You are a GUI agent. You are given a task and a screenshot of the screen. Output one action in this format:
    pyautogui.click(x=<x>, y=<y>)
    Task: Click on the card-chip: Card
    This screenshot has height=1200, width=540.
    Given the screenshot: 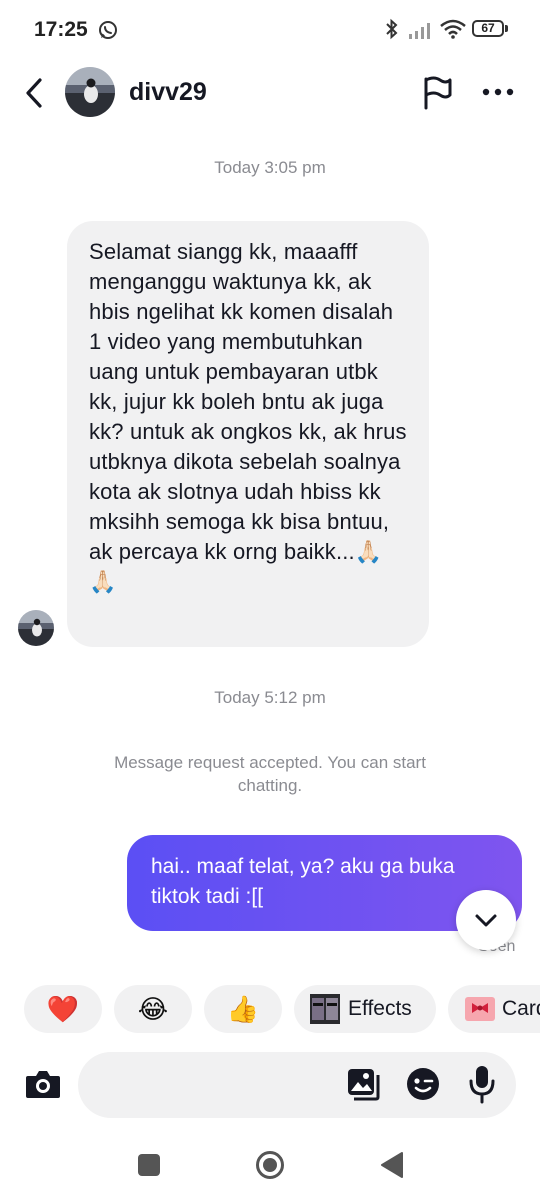 What is the action you would take?
    pyautogui.click(x=494, y=1009)
    